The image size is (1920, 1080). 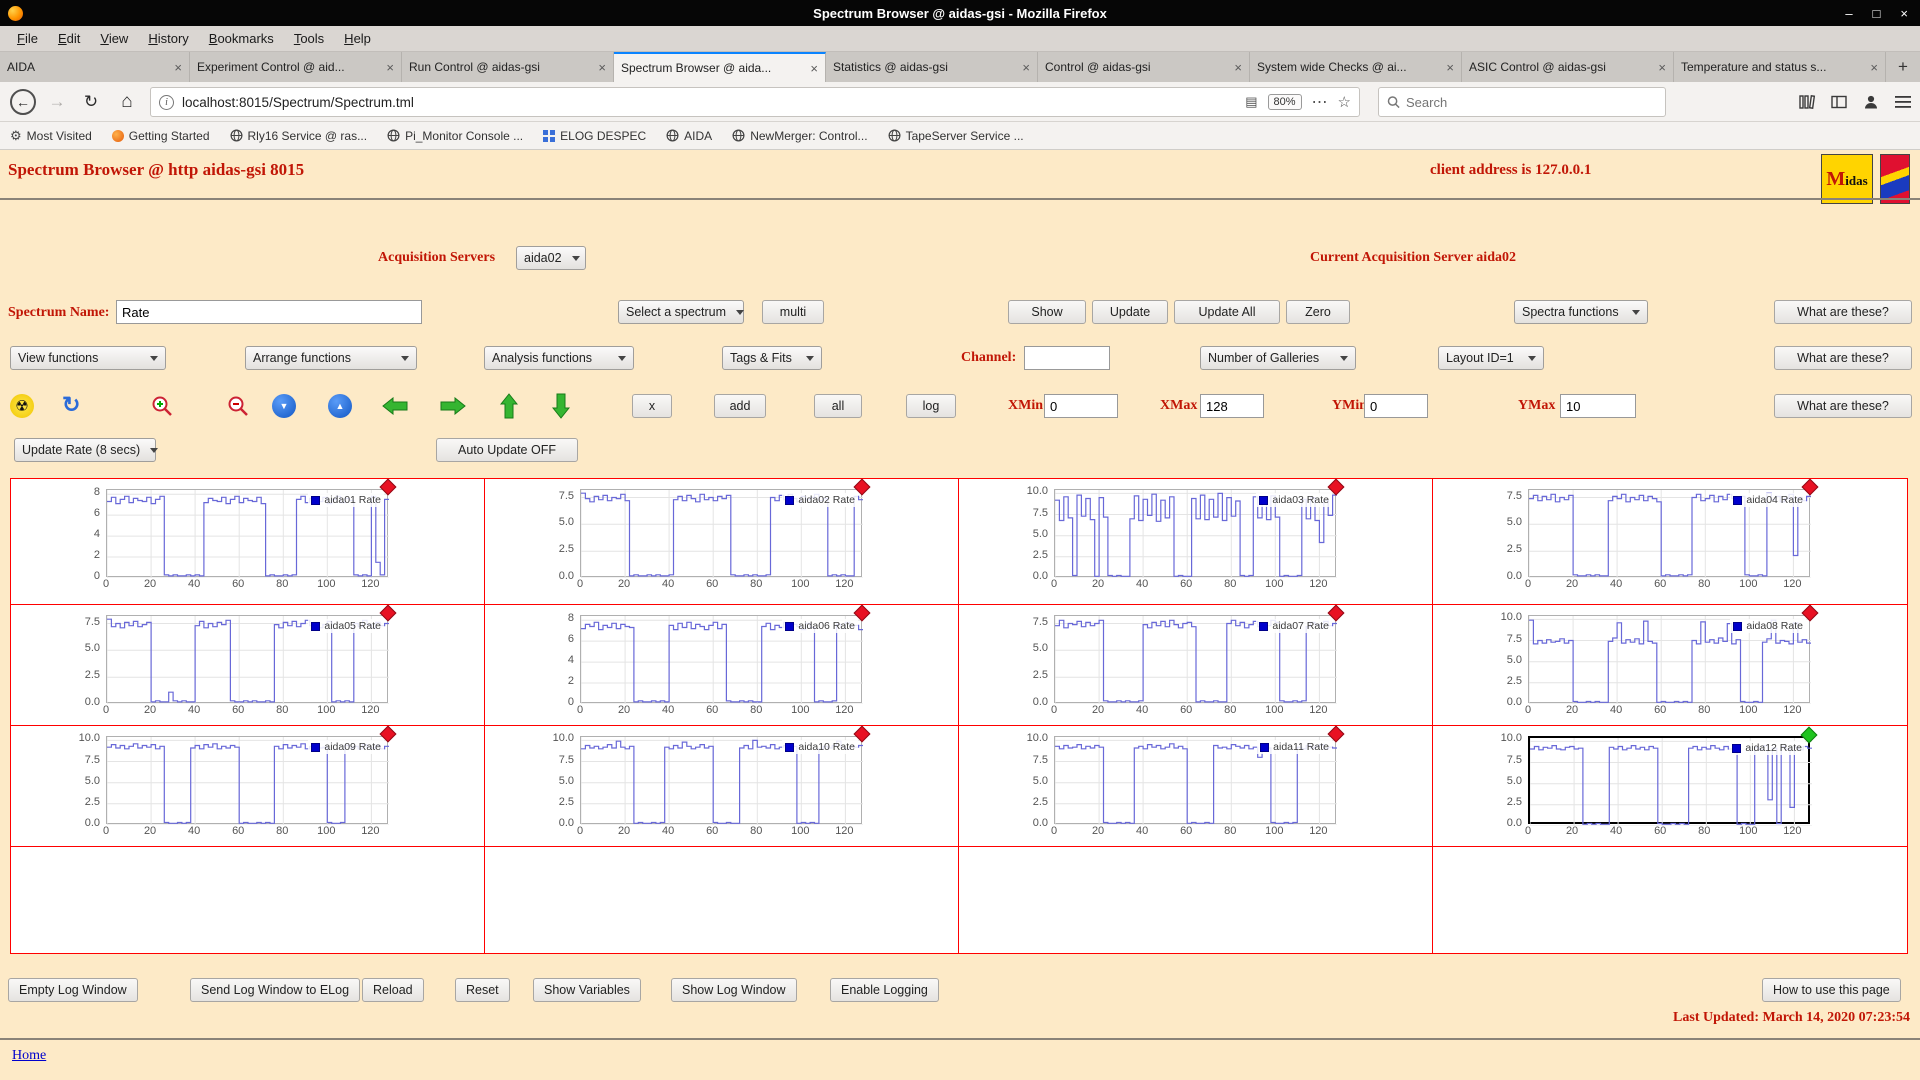 I want to click on layout-id-select: Layout ID=1, so click(x=1491, y=358).